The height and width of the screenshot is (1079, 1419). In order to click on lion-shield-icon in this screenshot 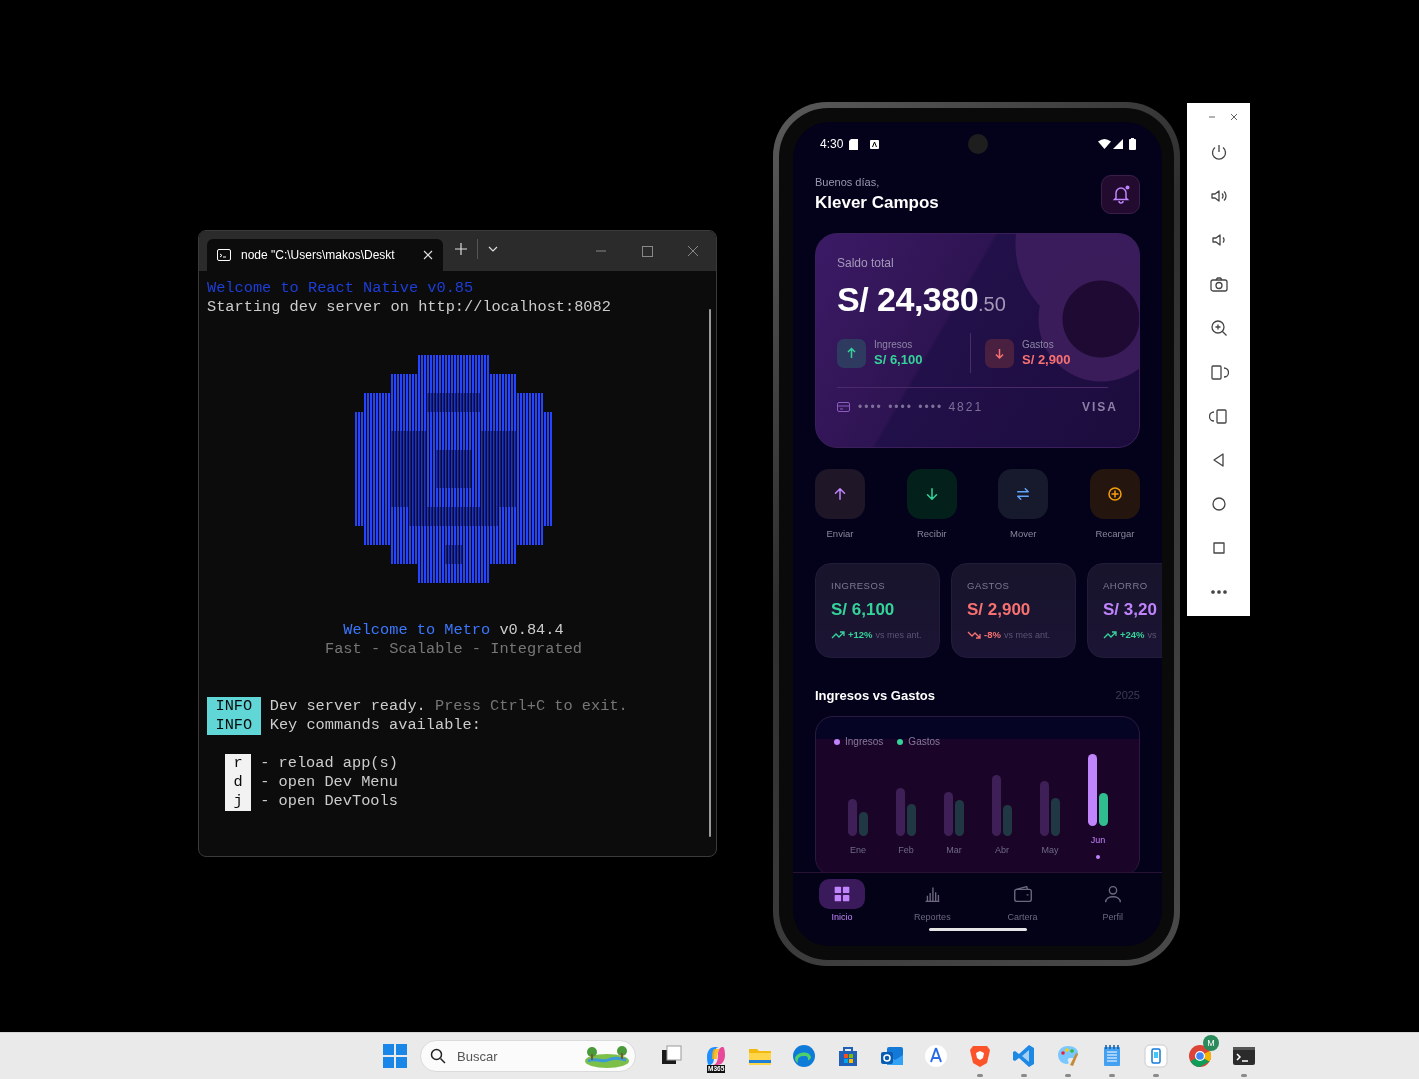, I will do `click(980, 1056)`.